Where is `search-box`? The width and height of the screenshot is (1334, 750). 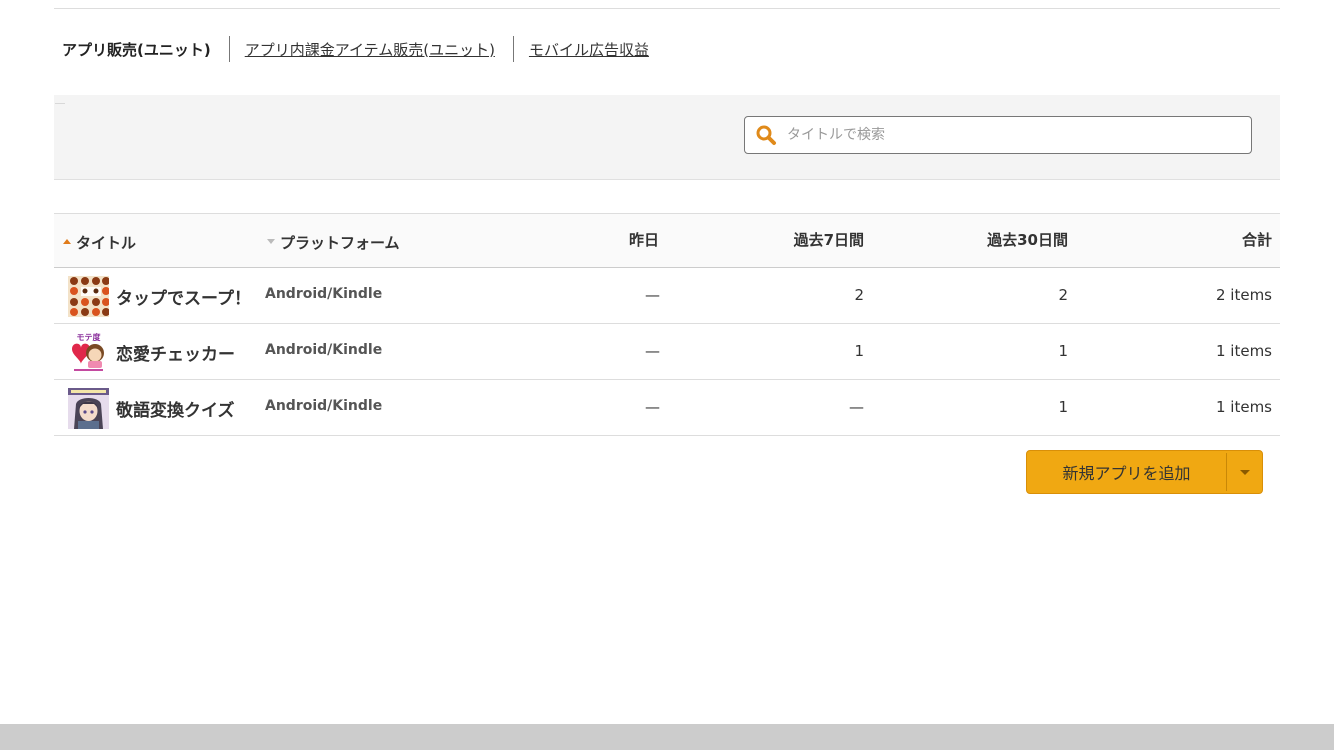 search-box is located at coordinates (998, 135).